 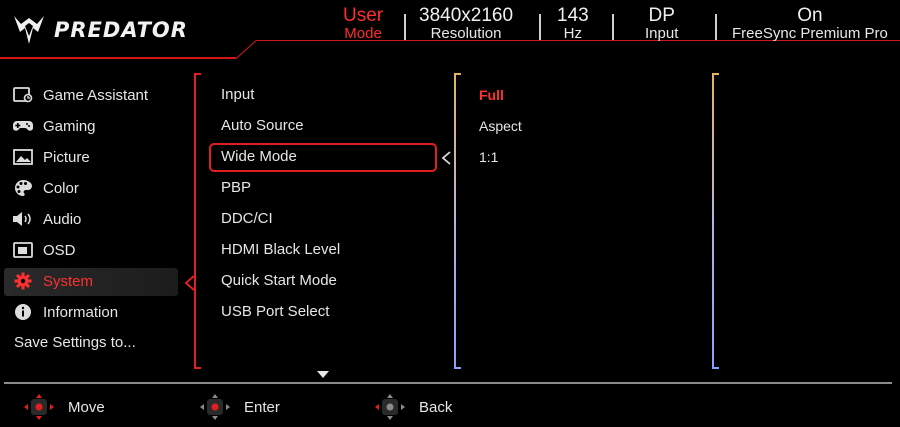 I want to click on status-freesync: On FreeSync Premium Pro, so click(x=810, y=23).